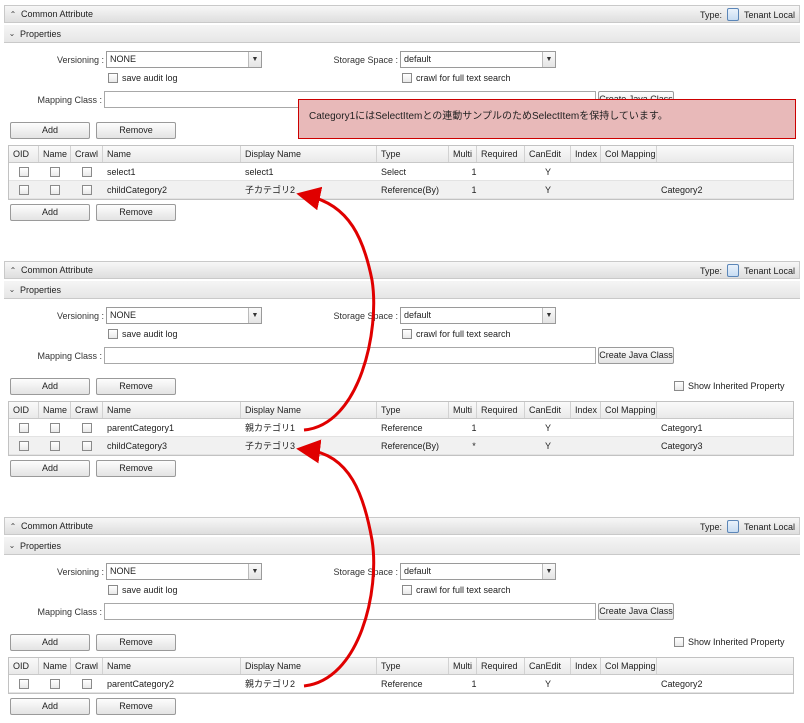  What do you see at coordinates (336, 563) in the screenshot?
I see `arrow-child3-to-parent2` at bounding box center [336, 563].